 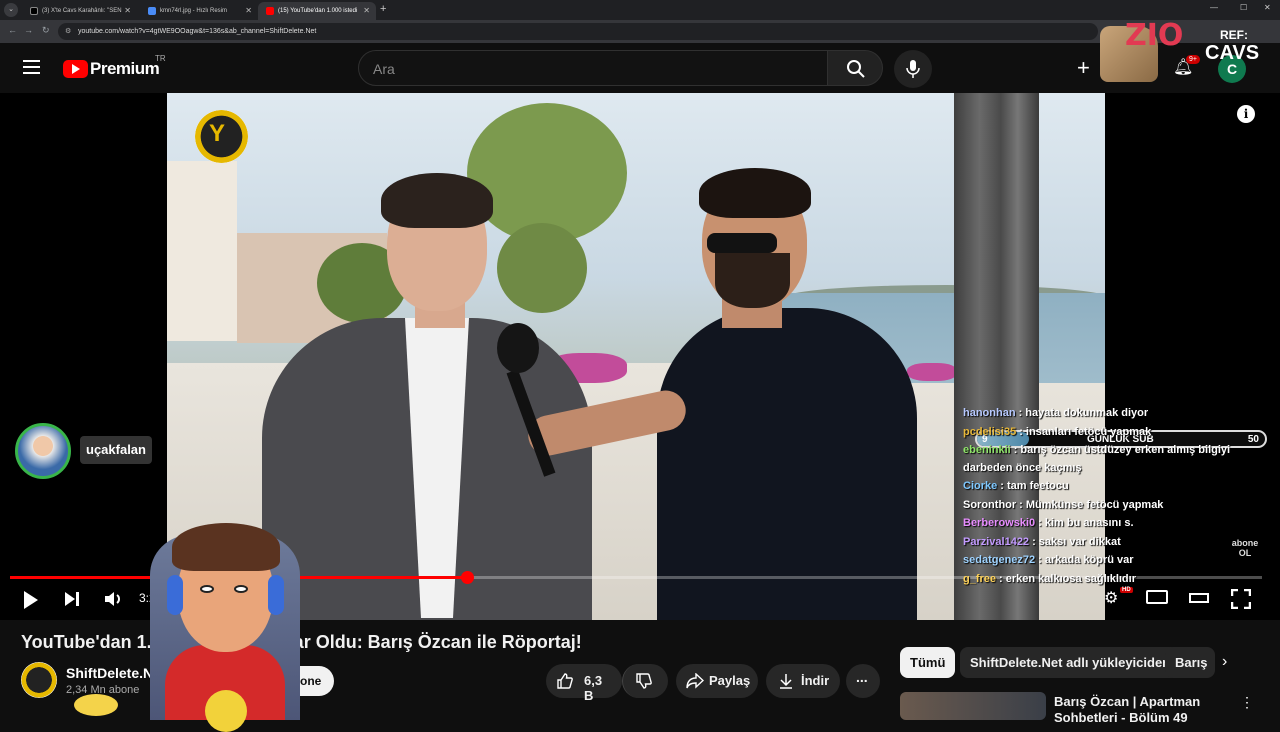 I want to click on microphone-icon, so click(x=913, y=69).